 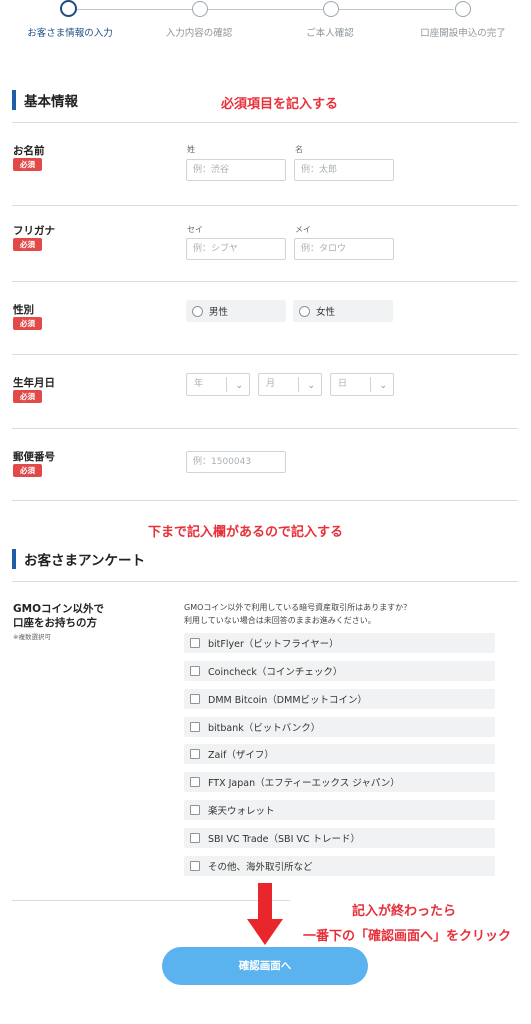 What do you see at coordinates (236, 462) in the screenshot?
I see `postal-code-input: 例：1500043` at bounding box center [236, 462].